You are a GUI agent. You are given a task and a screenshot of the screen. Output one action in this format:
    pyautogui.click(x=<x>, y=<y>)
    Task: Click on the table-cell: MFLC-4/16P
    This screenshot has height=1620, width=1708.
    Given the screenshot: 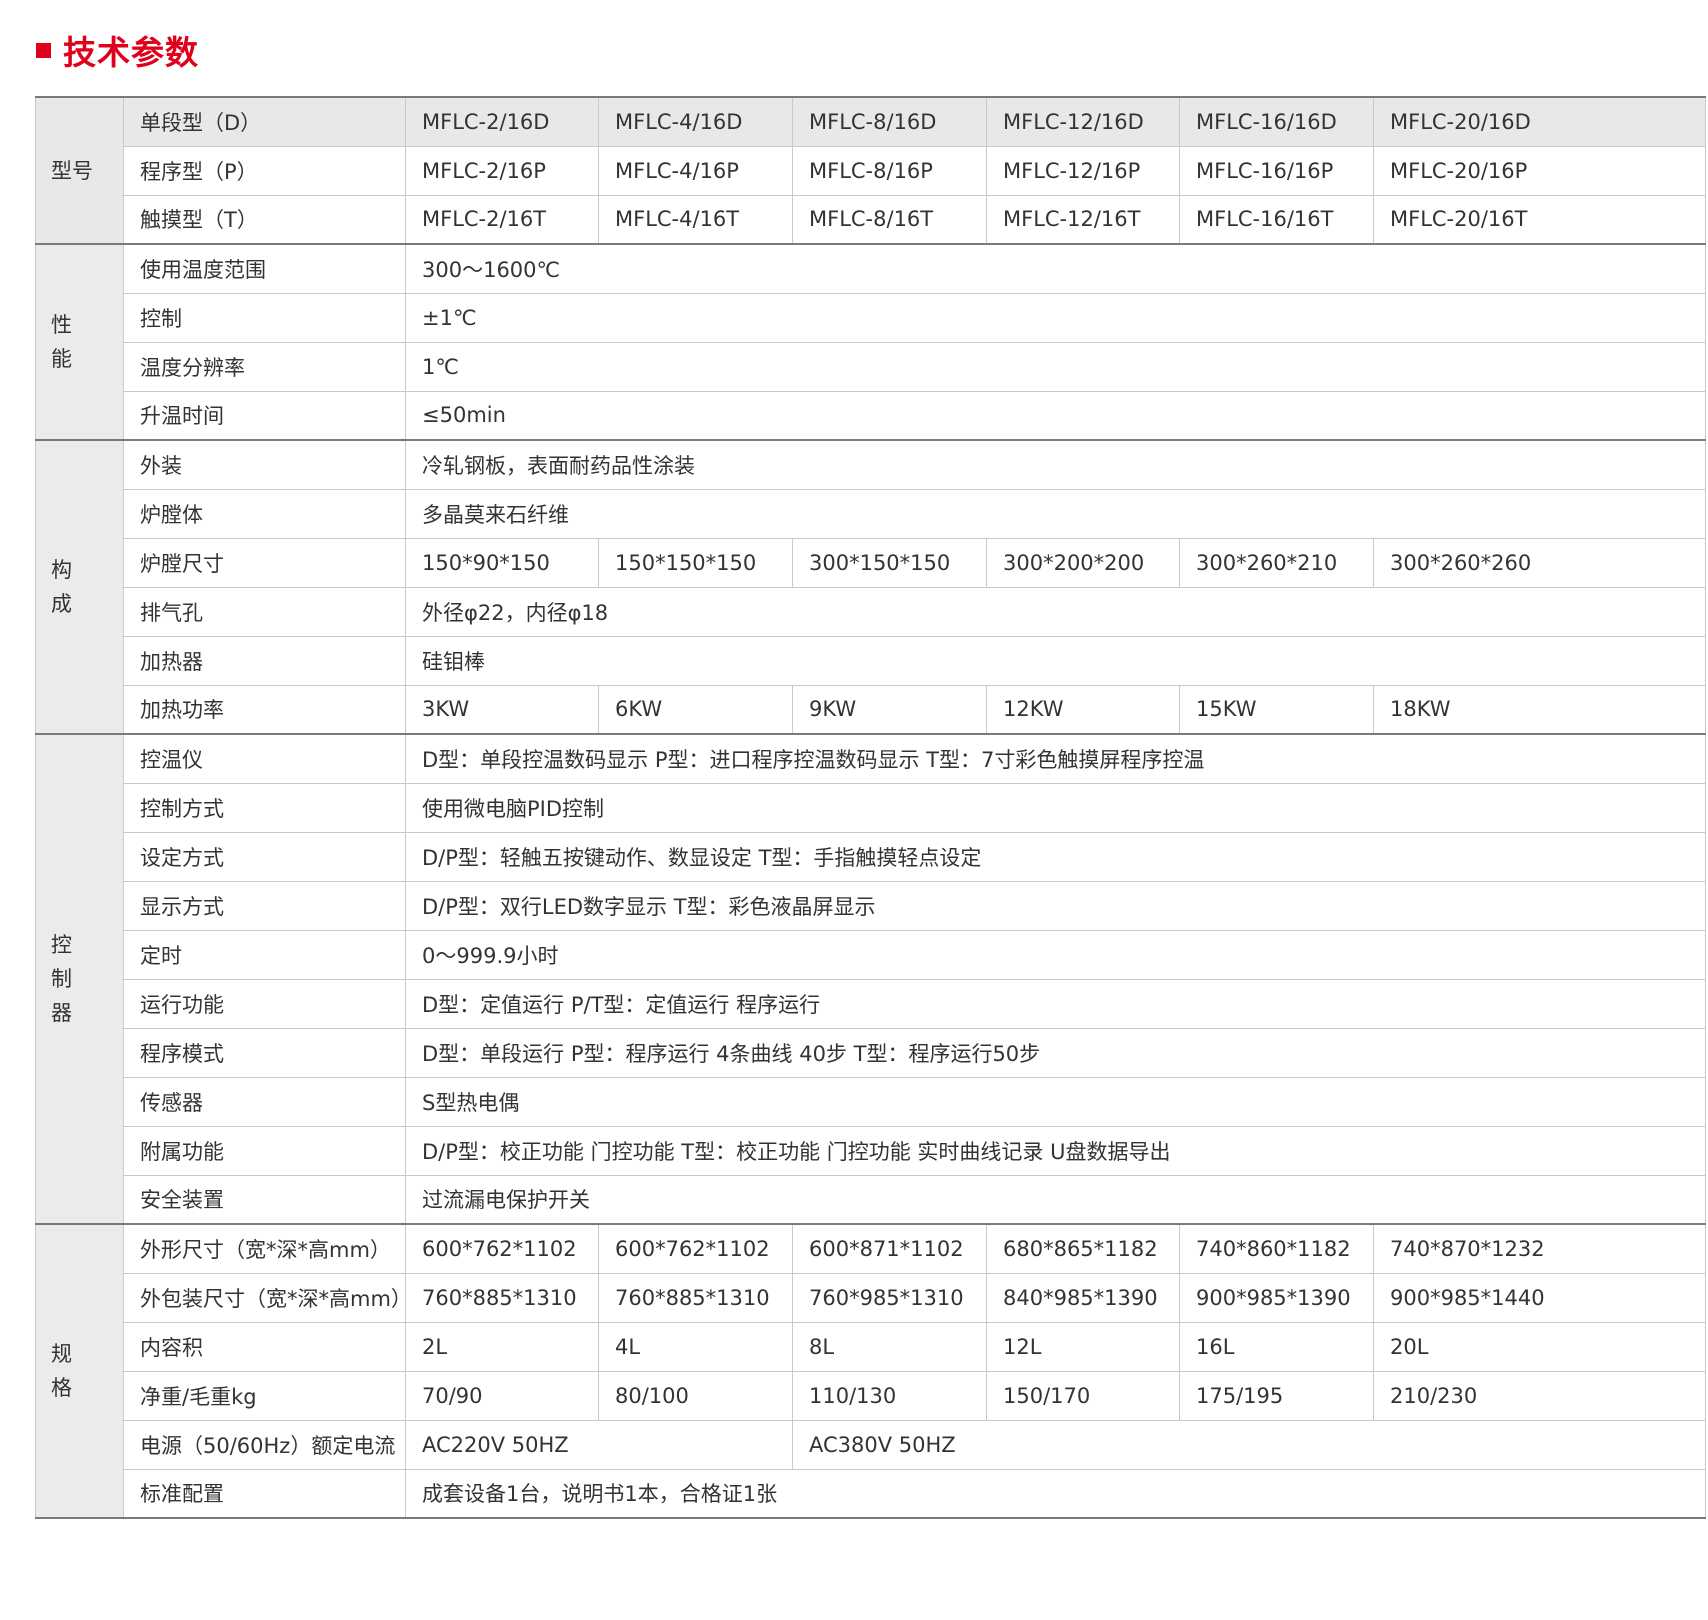 What is the action you would take?
    pyautogui.click(x=695, y=170)
    